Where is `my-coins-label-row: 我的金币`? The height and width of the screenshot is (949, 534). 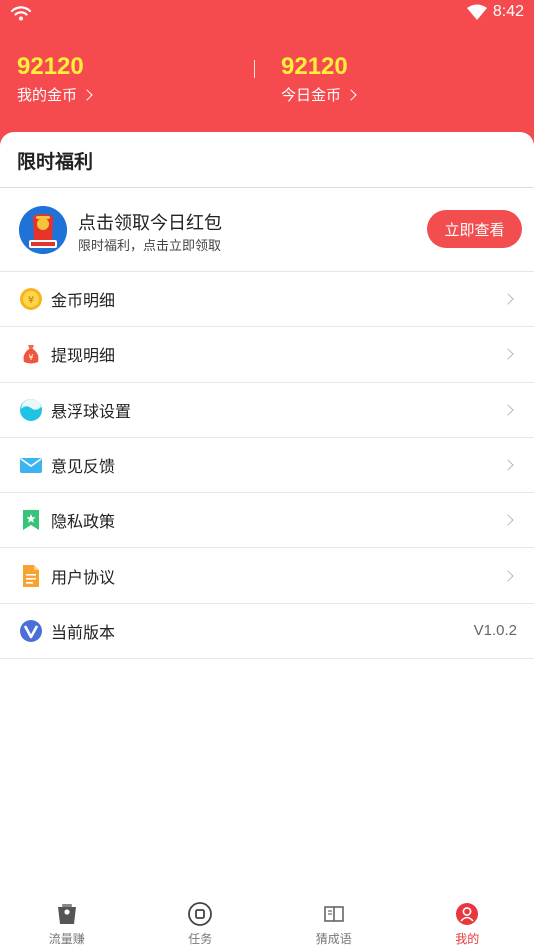
my-coins-label-row: 我的金币 is located at coordinates (55, 94).